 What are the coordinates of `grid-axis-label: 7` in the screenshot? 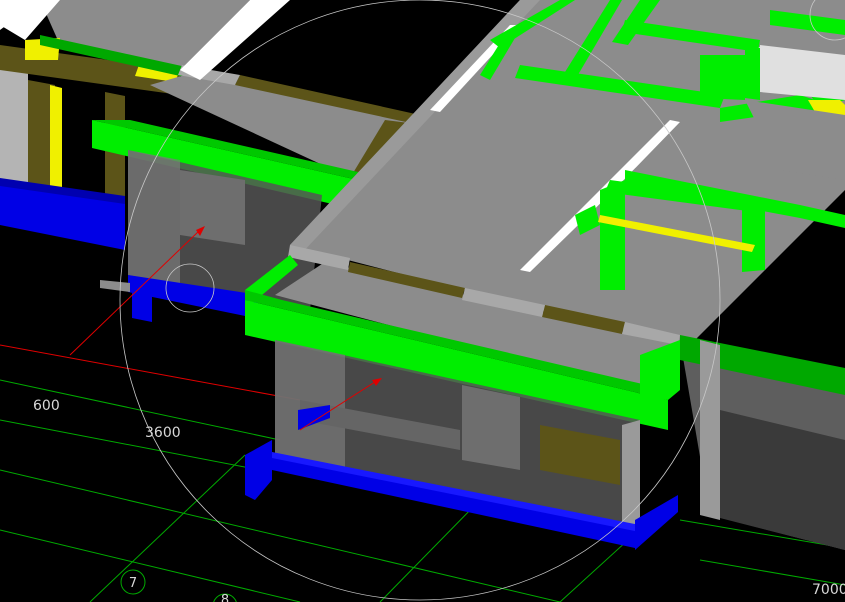 It's located at (133, 583).